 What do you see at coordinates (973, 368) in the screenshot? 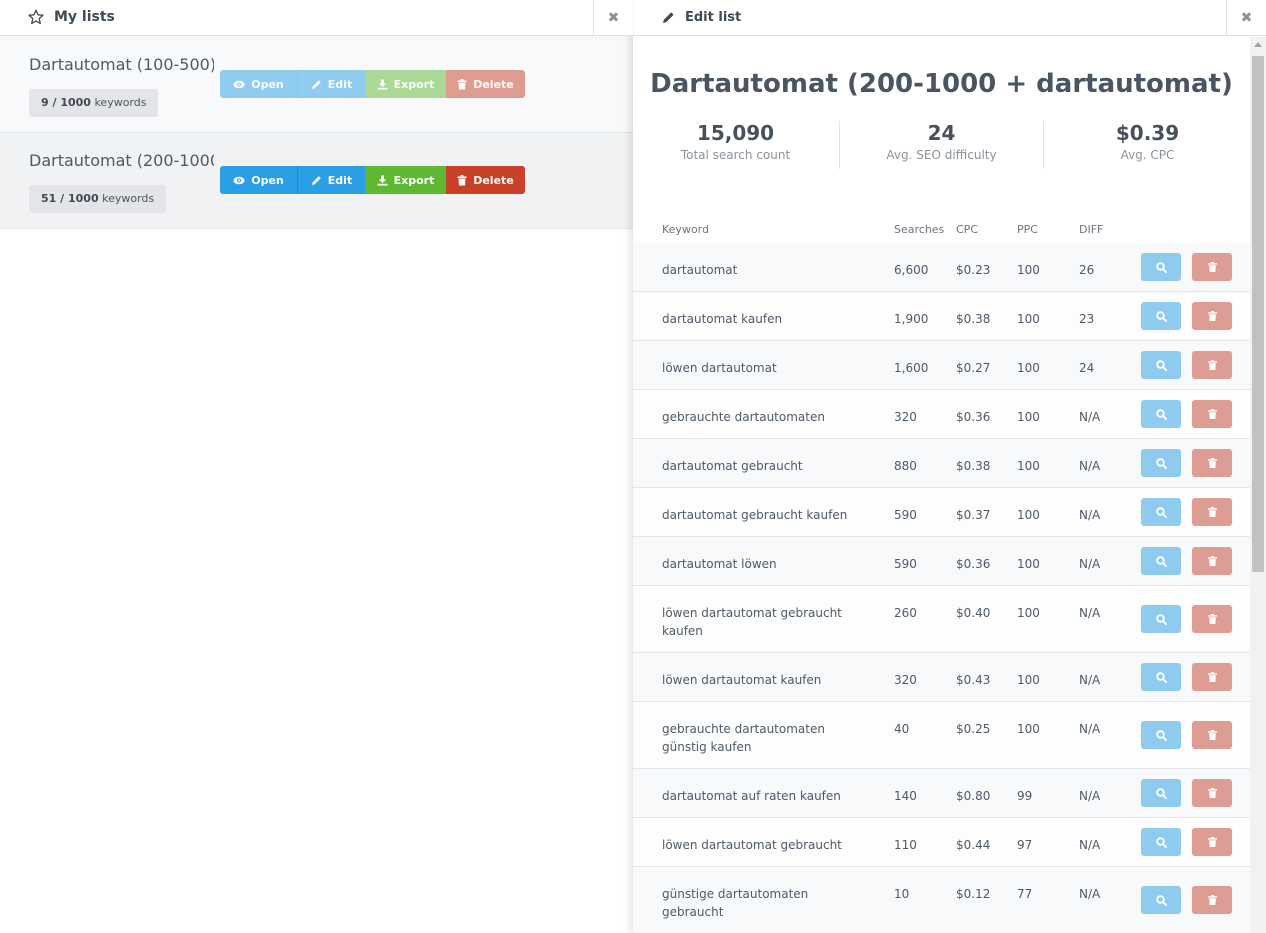
I see `cpc-cell: $0.27` at bounding box center [973, 368].